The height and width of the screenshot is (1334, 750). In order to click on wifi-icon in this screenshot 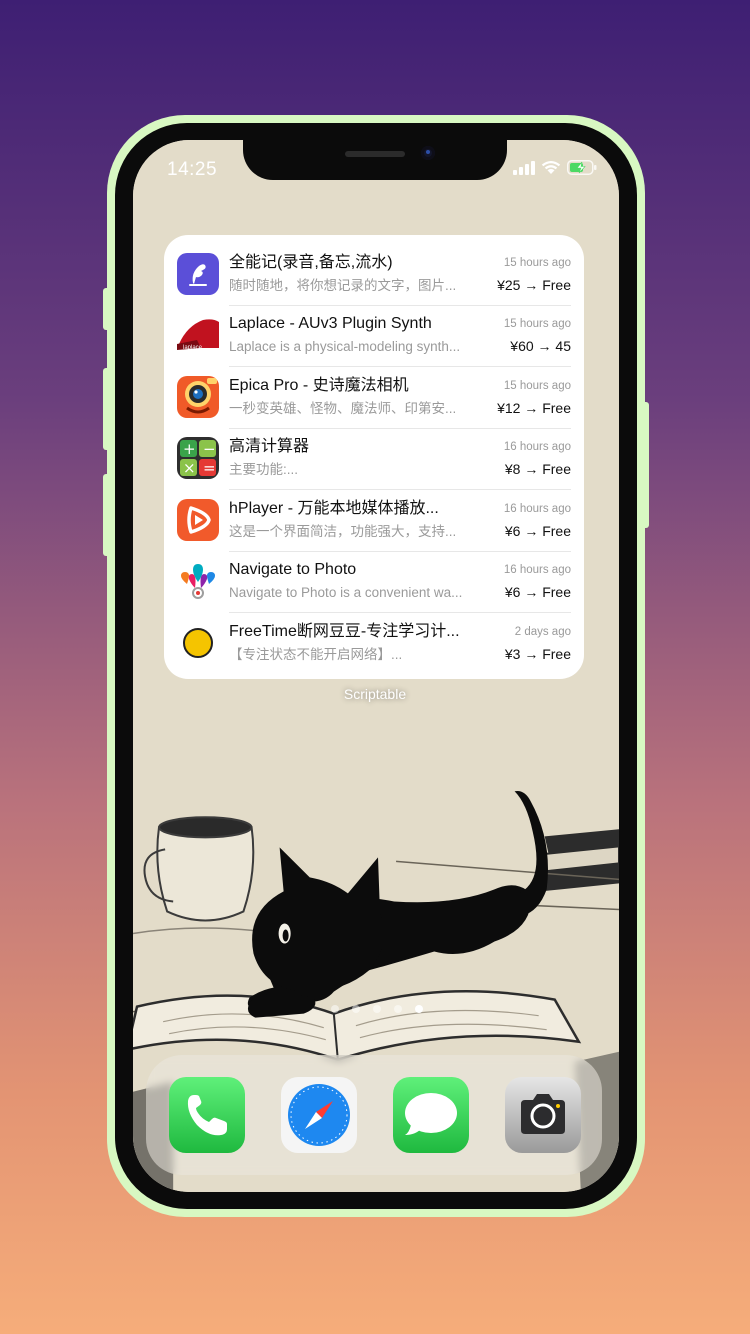, I will do `click(551, 167)`.